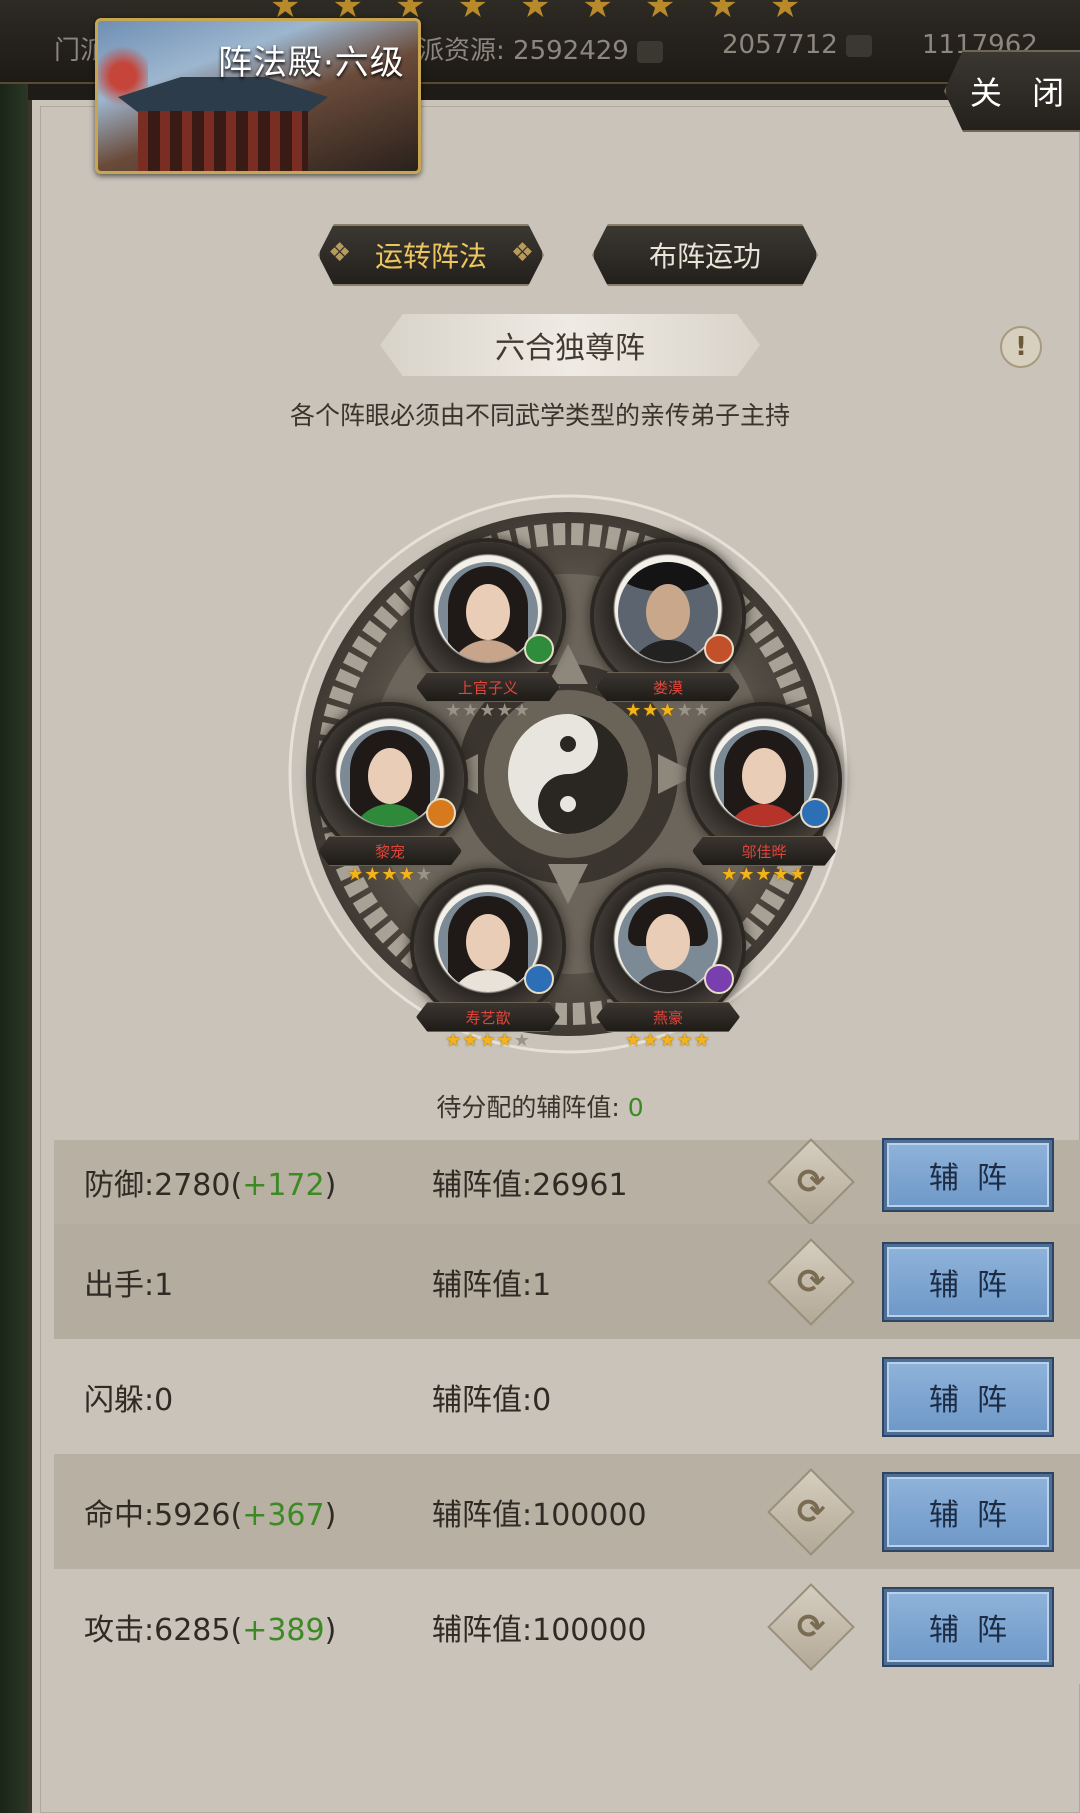 This screenshot has height=1813, width=1080. I want to click on disciple-slot: 娄漠 ★★★★★, so click(668, 632).